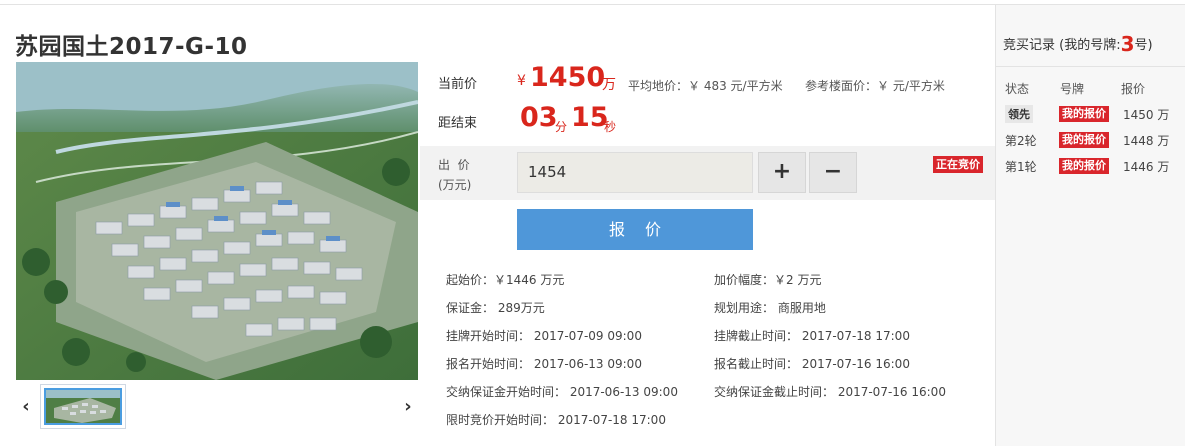  I want to click on bidding-status-badge: 正在竞价, so click(958, 164).